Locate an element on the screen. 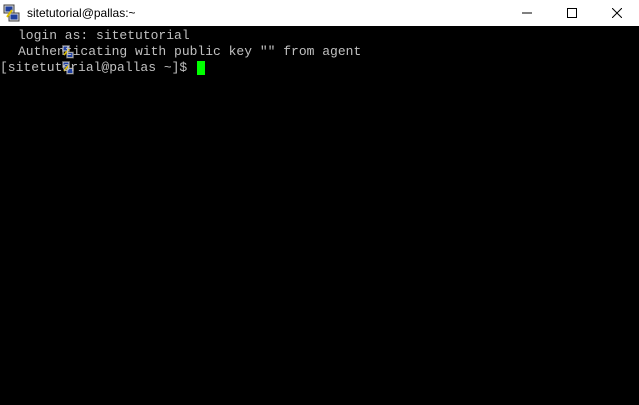 This screenshot has width=639, height=405. window-controls is located at coordinates (571, 13).